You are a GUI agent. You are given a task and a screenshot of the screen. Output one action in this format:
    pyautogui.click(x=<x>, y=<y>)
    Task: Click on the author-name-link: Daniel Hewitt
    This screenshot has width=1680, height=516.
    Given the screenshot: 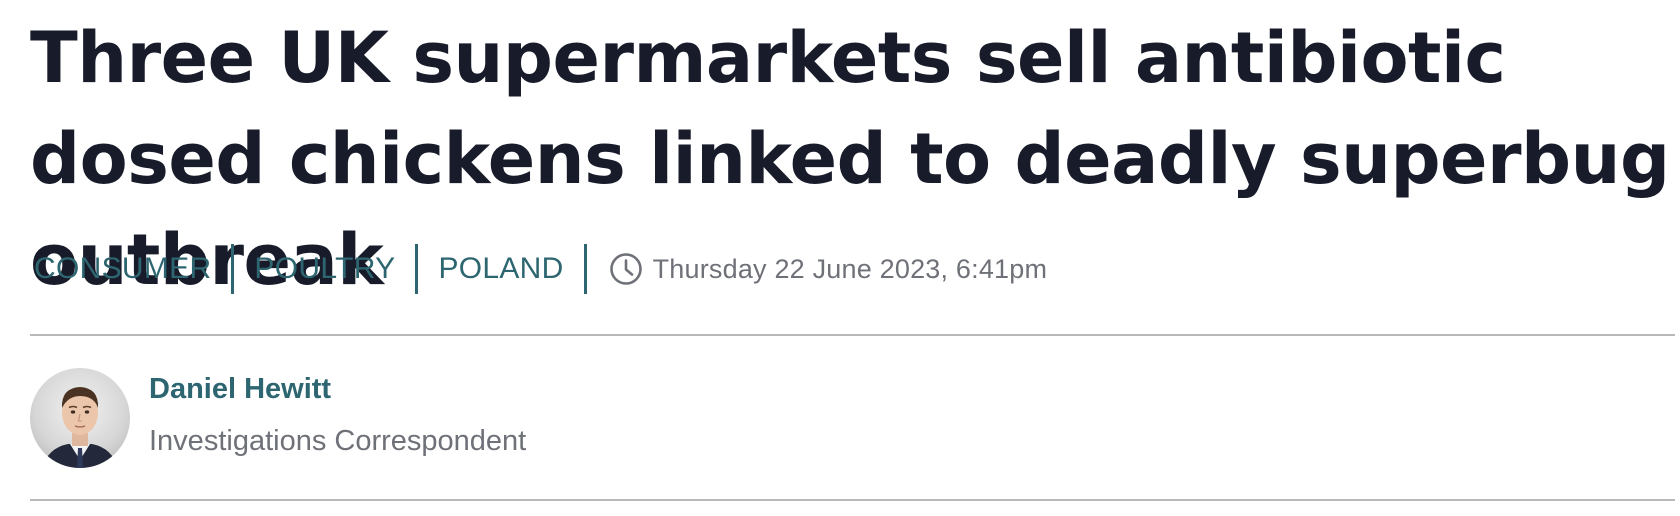 What is the action you would take?
    pyautogui.click(x=337, y=389)
    